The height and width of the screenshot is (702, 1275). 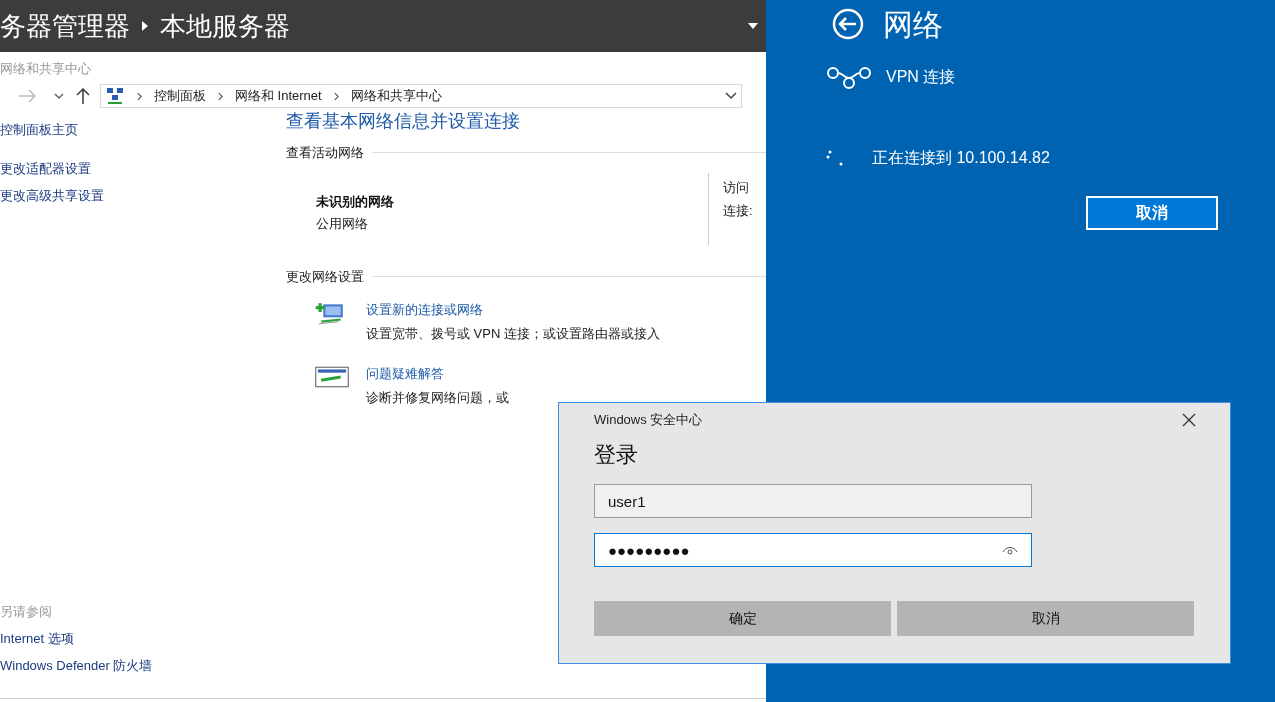 I want to click on ok-button: 确定, so click(x=742, y=618).